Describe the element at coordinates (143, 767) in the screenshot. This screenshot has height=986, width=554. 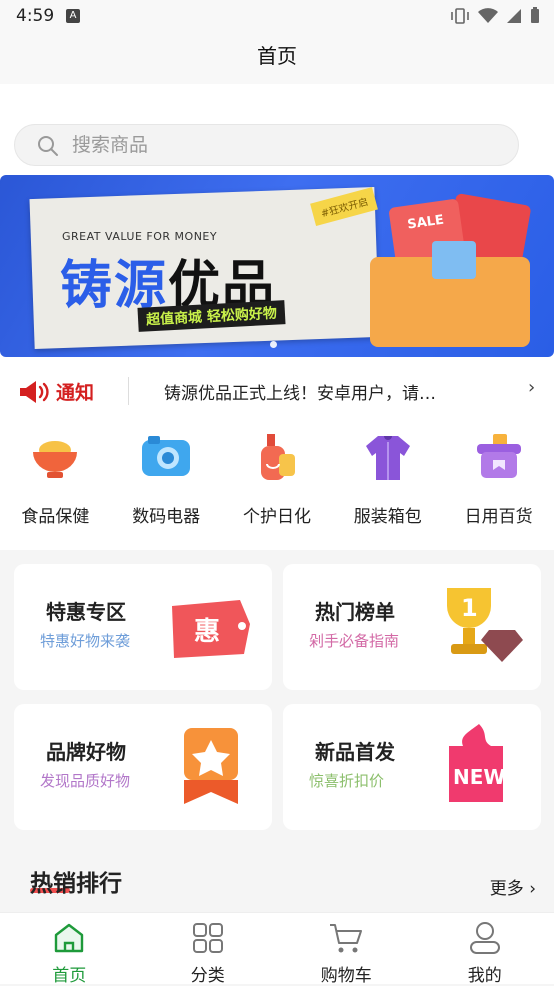
I see `promo-card-brands: 品牌好物 发现品质好物` at that location.